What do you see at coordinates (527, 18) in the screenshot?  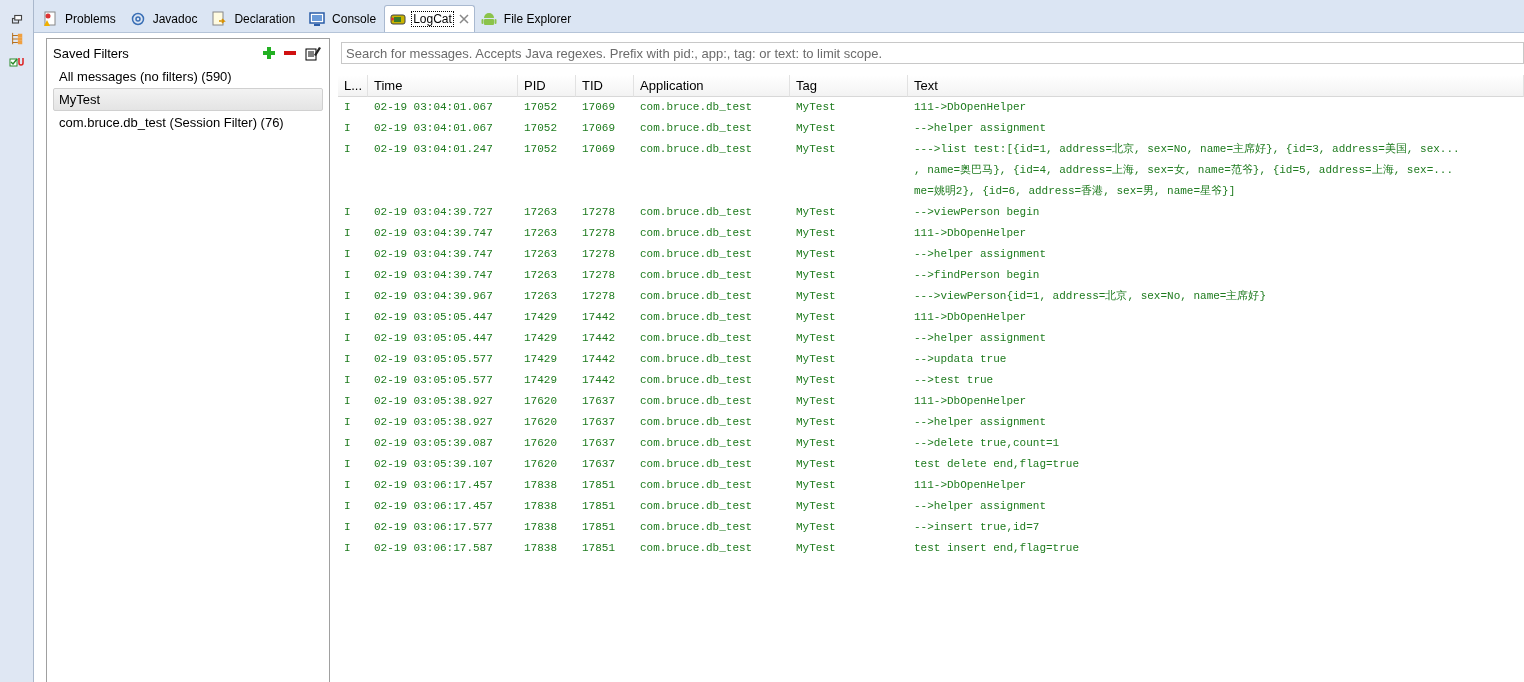 I see `view-tab: File Explorer` at bounding box center [527, 18].